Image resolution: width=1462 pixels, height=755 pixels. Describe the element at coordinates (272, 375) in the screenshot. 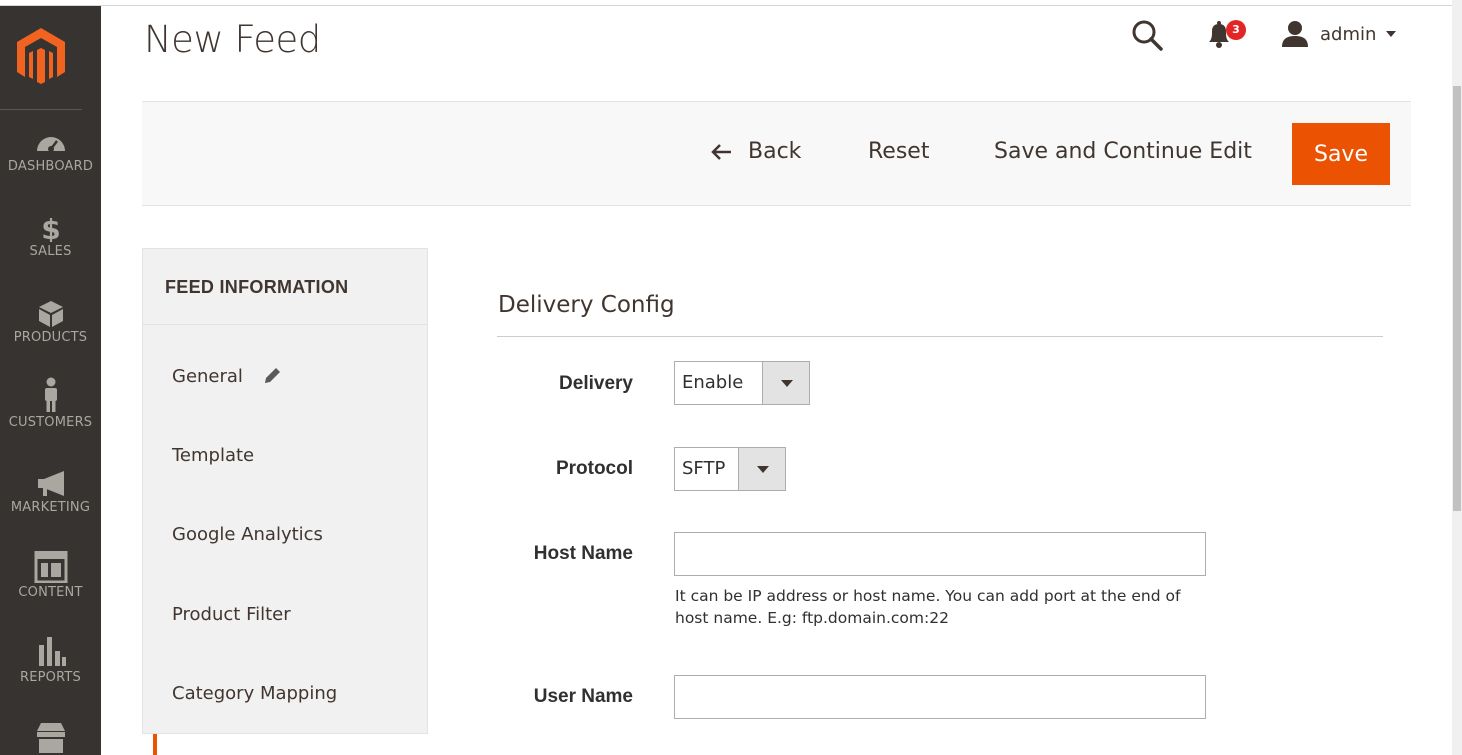

I see `pencil-icon` at that location.